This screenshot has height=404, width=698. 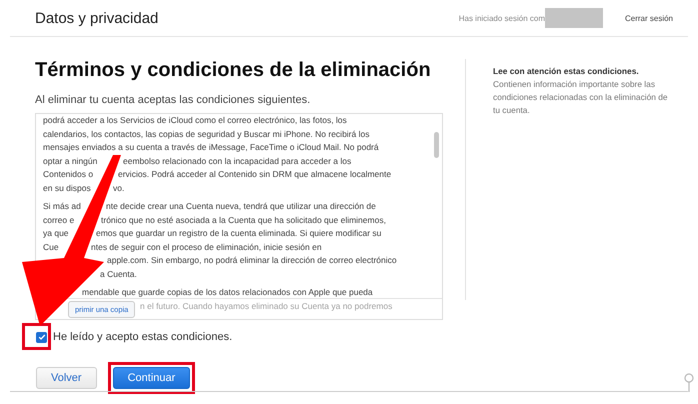 I want to click on terms-text-fragment: correo e, so click(x=58, y=219).